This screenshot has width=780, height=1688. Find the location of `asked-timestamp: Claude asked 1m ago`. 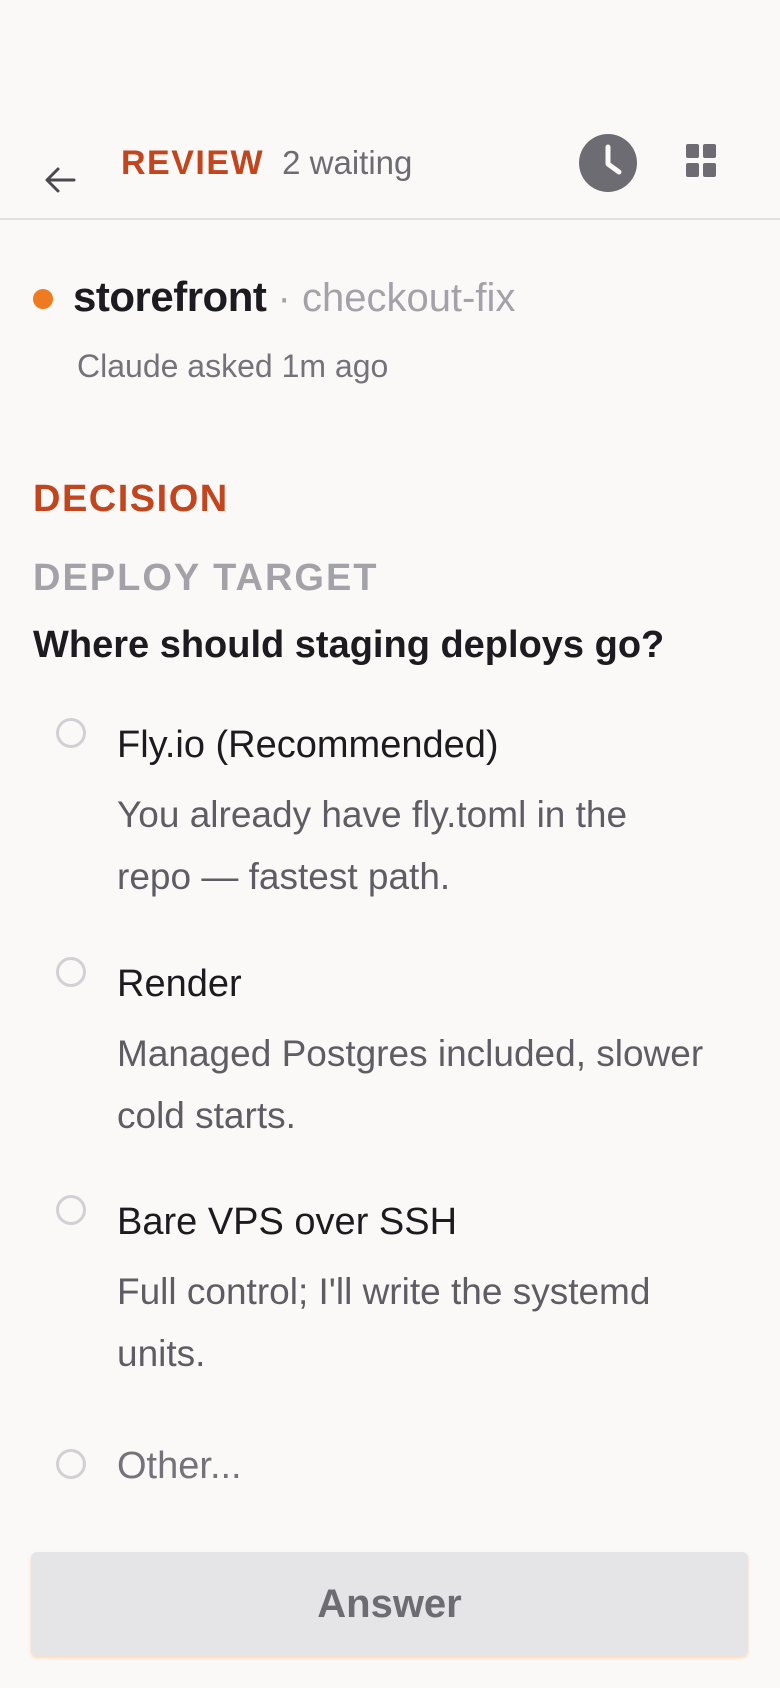

asked-timestamp: Claude asked 1m ago is located at coordinates (233, 366).